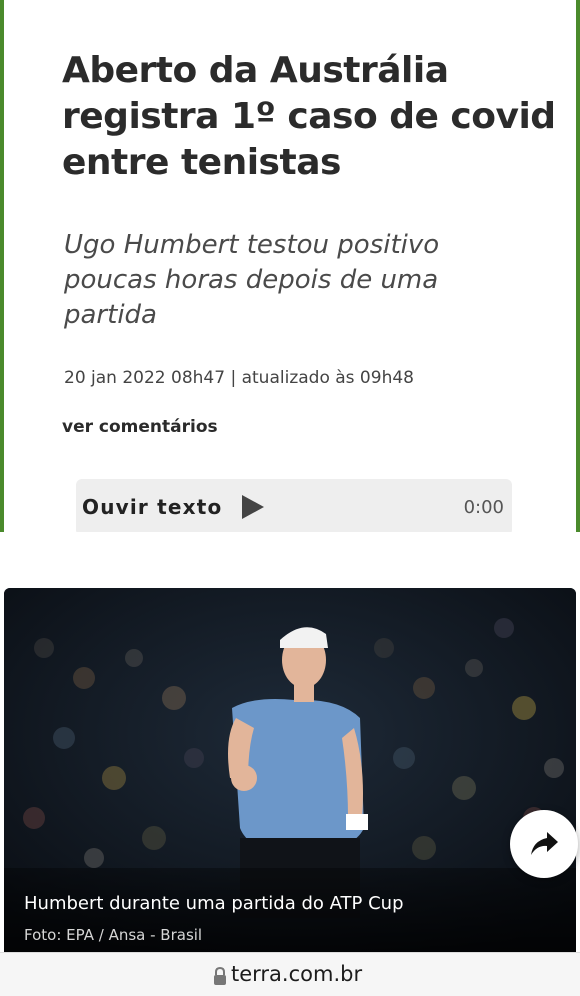 Image resolution: width=580 pixels, height=996 pixels. I want to click on url-text: terra.com.br, so click(296, 974).